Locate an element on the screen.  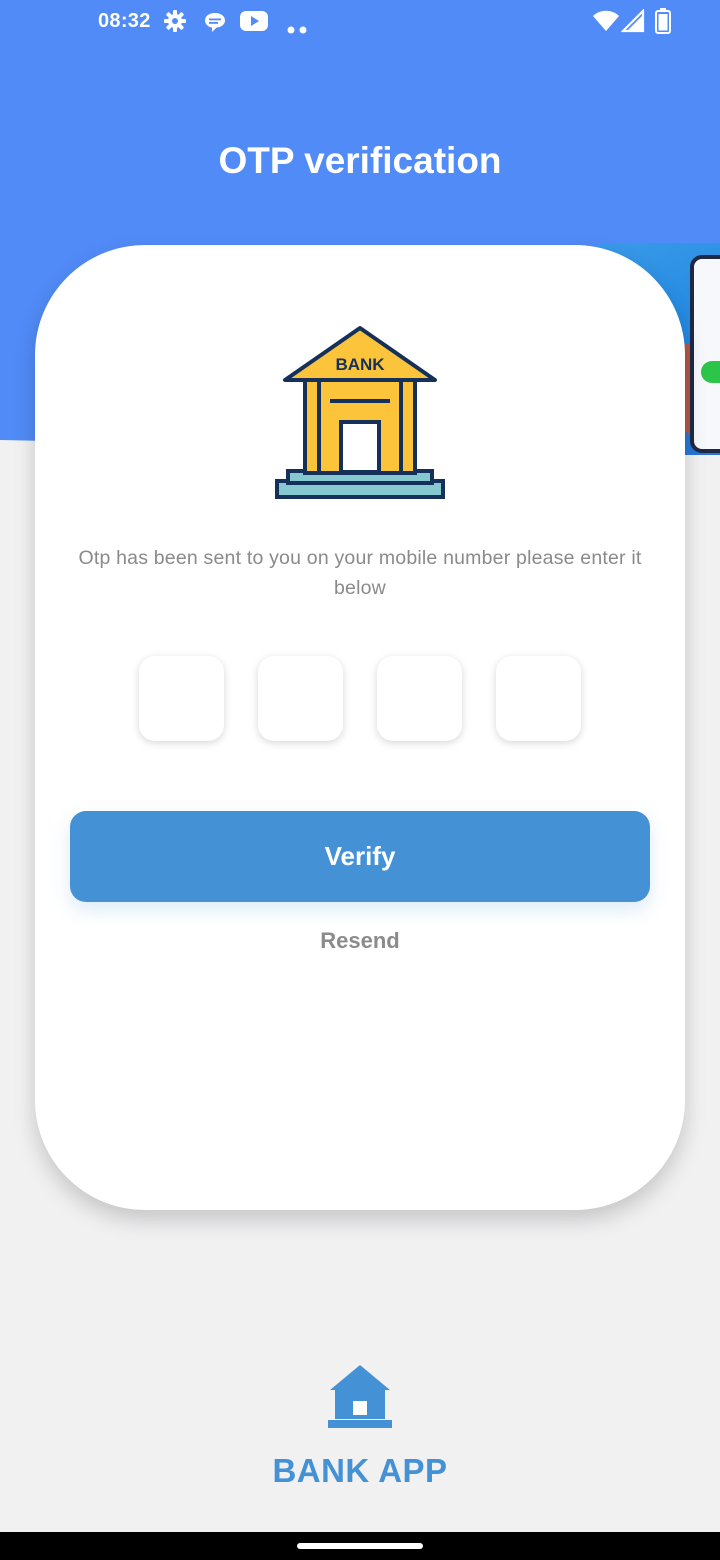
youtube-icon is located at coordinates (254, 24).